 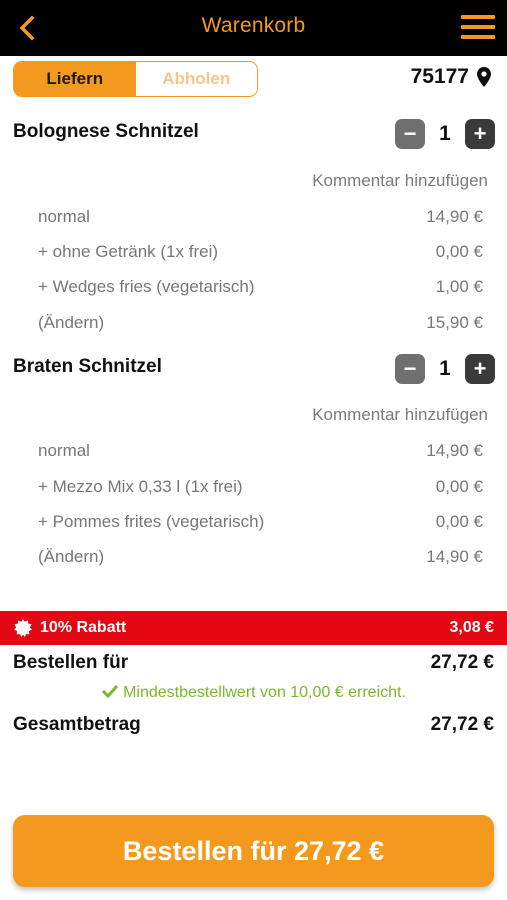 I want to click on map-pin-icon, so click(x=484, y=77).